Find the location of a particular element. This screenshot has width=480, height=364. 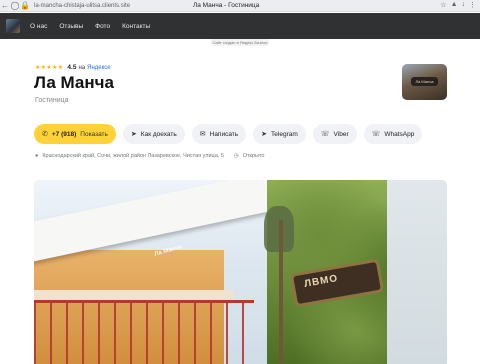

open-status: Открыто is located at coordinates (254, 156).